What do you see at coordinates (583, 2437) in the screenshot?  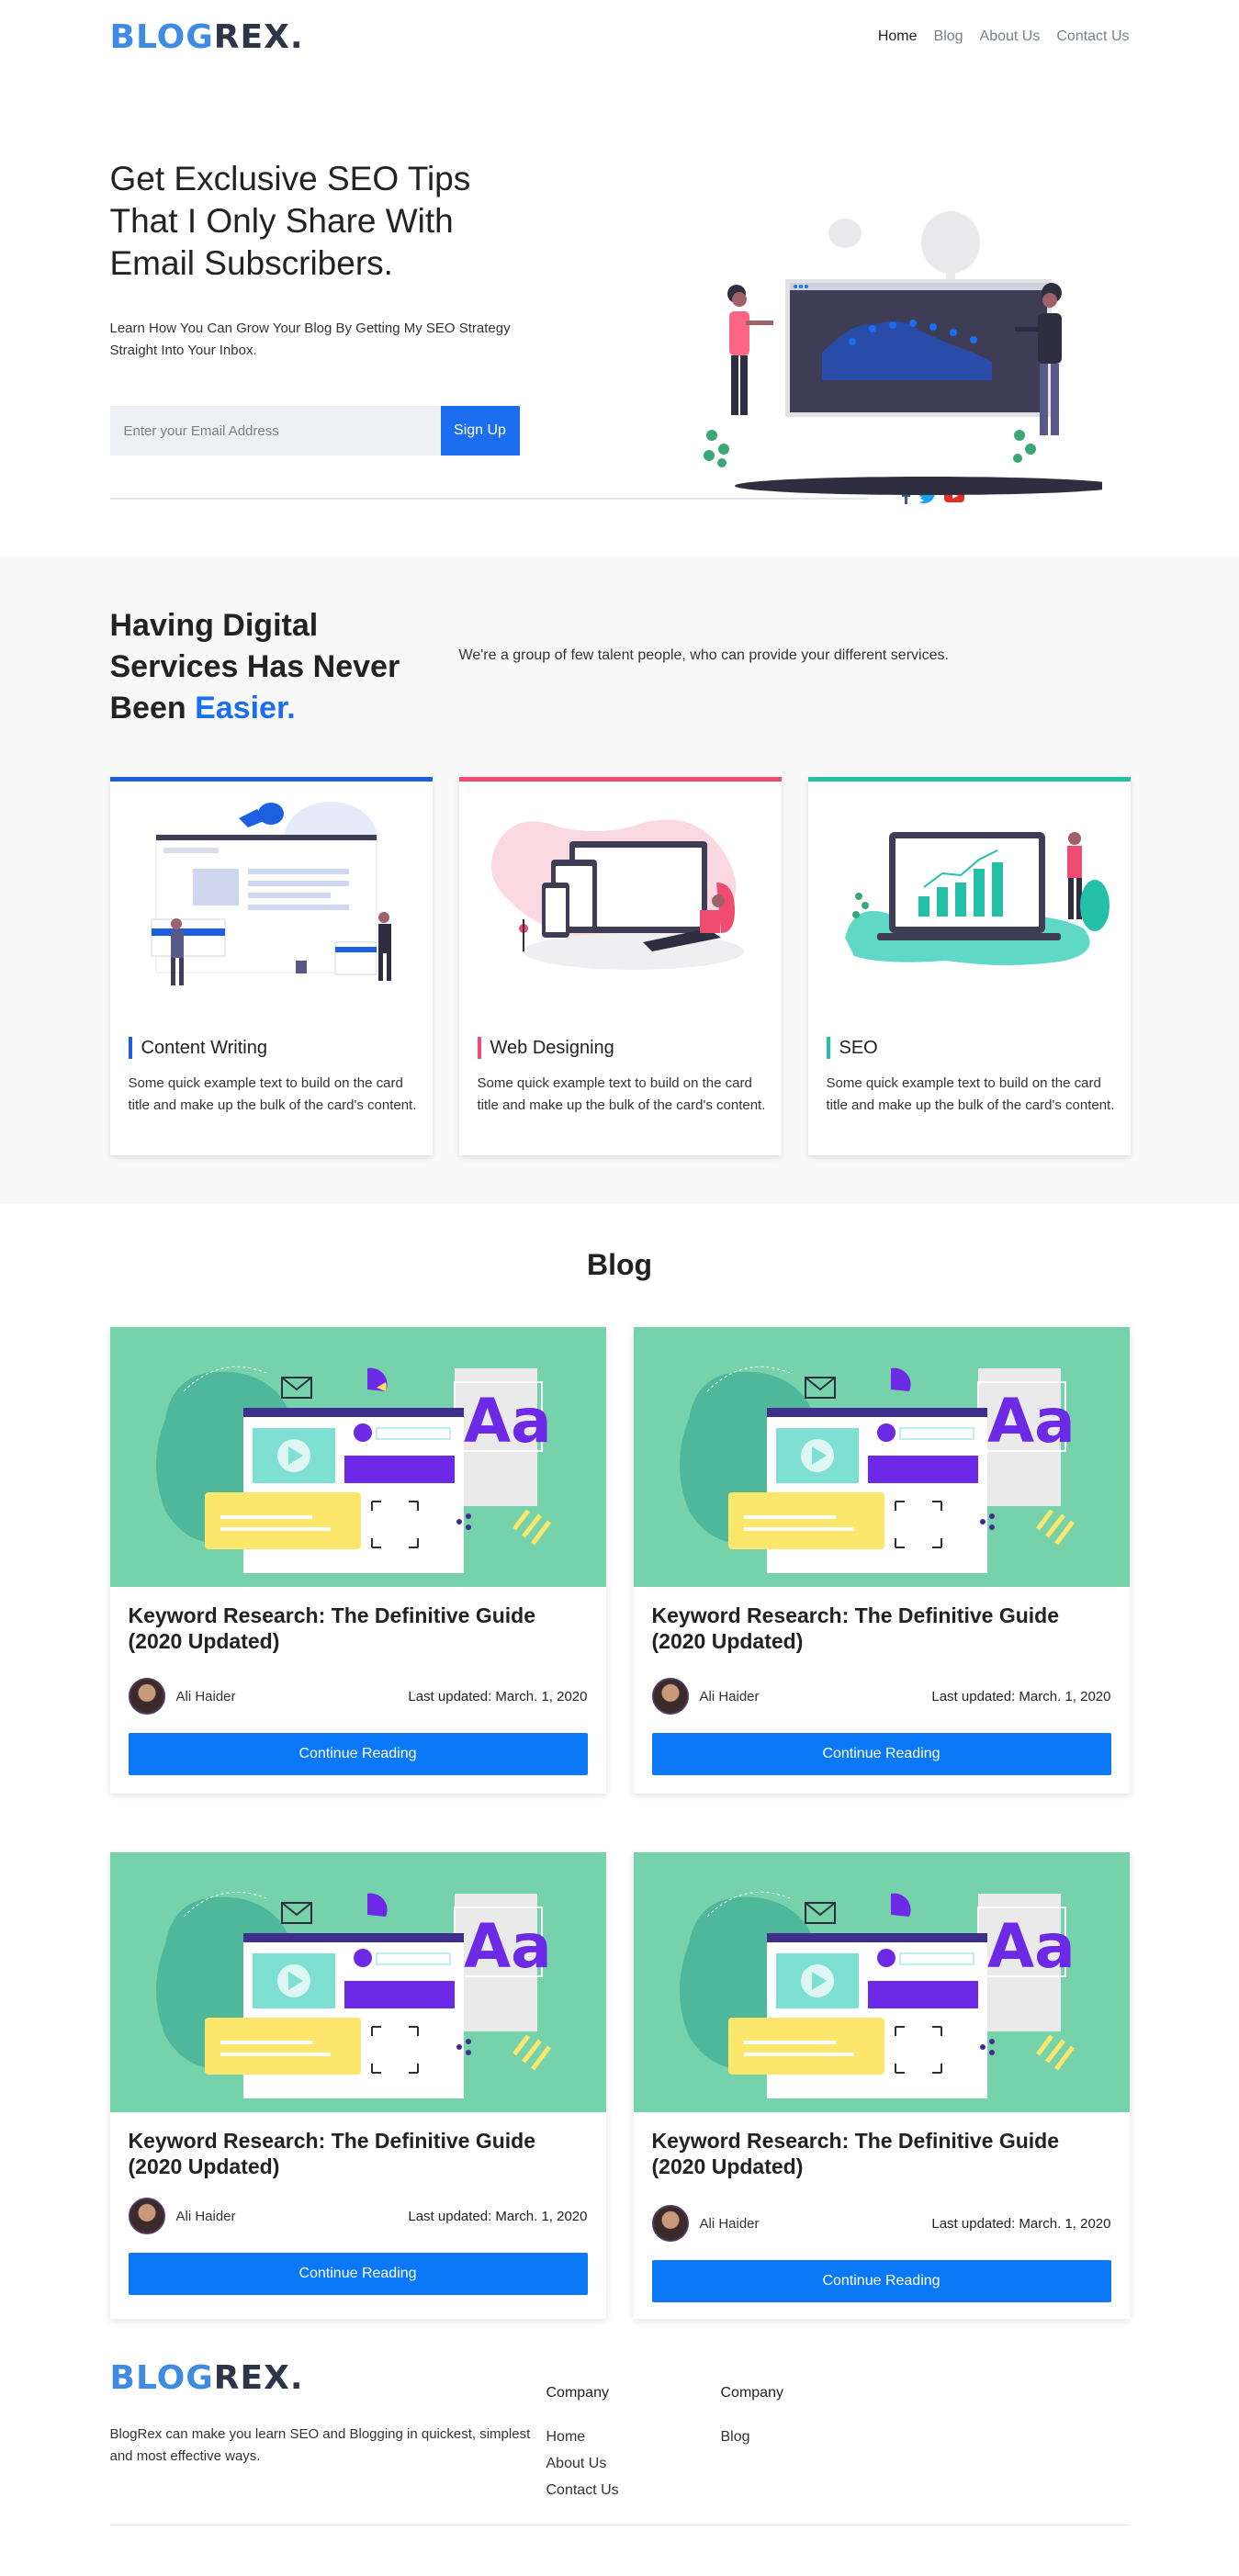 I see `footer-link-home: Home` at bounding box center [583, 2437].